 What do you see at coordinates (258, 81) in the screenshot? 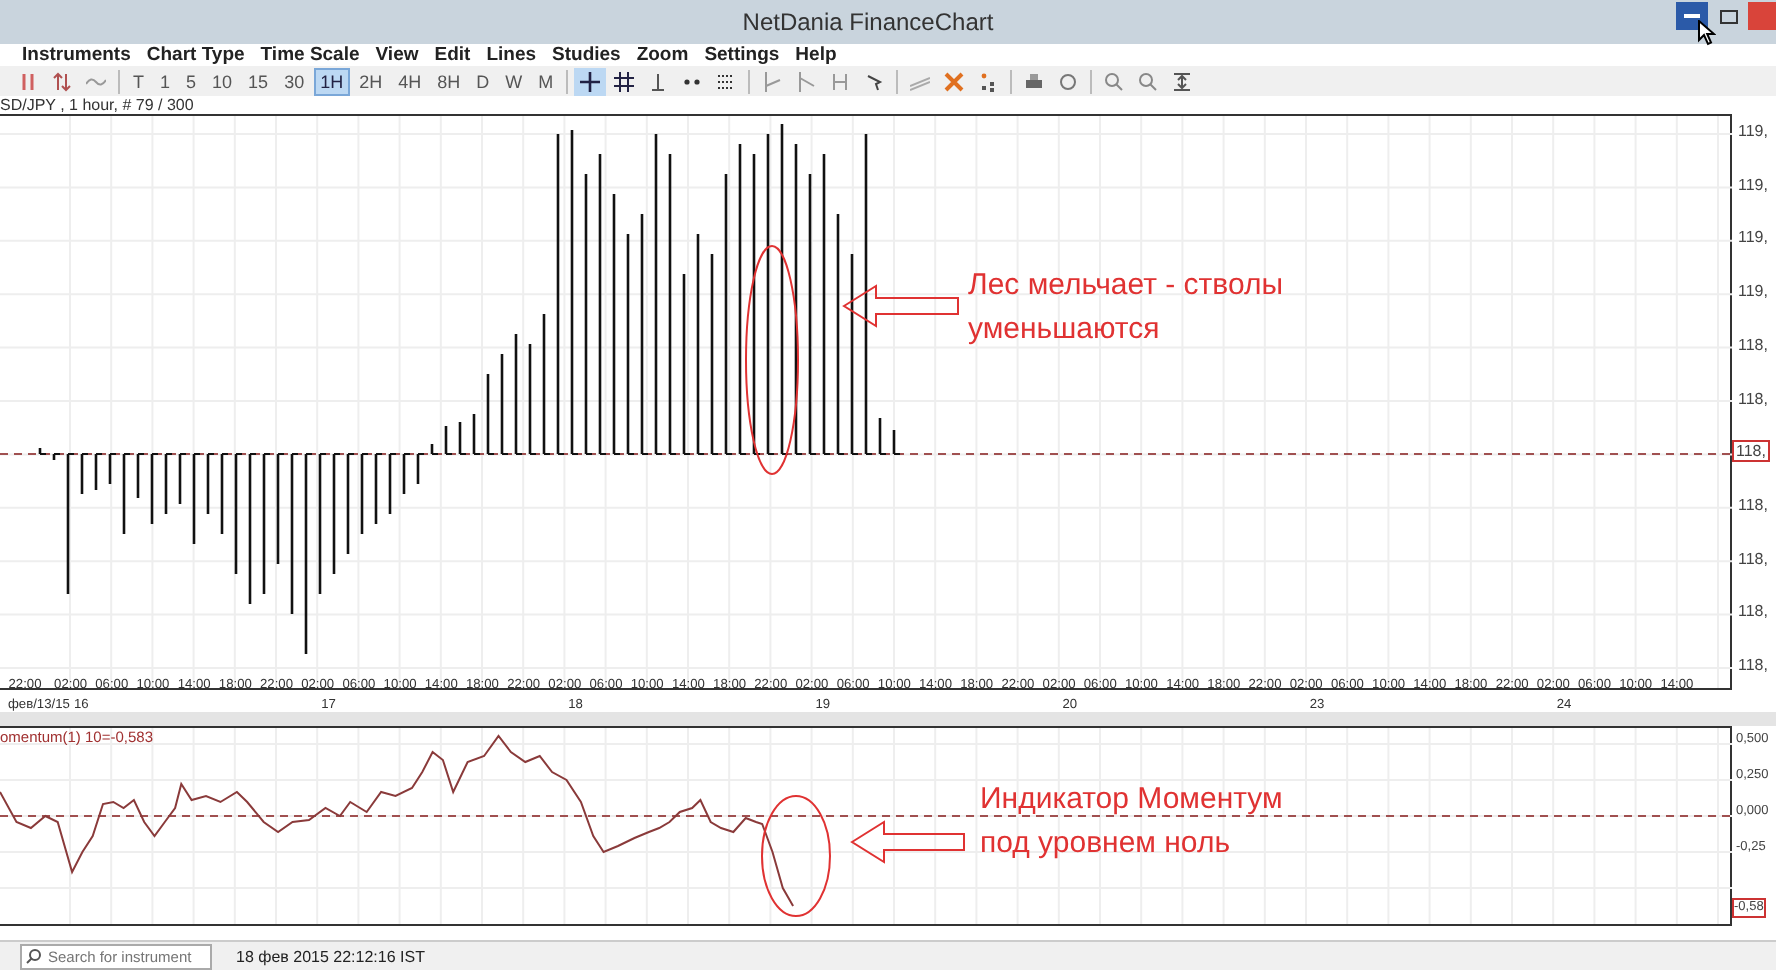
I see `timescale-button: 15` at bounding box center [258, 81].